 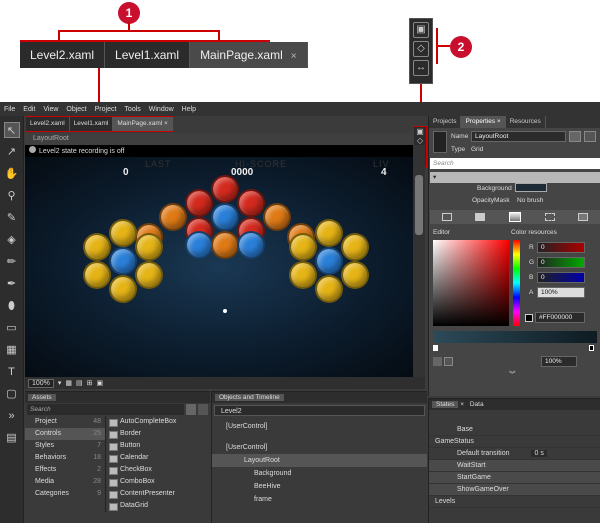 I want to click on brushes-header: ▾, so click(x=515, y=177).